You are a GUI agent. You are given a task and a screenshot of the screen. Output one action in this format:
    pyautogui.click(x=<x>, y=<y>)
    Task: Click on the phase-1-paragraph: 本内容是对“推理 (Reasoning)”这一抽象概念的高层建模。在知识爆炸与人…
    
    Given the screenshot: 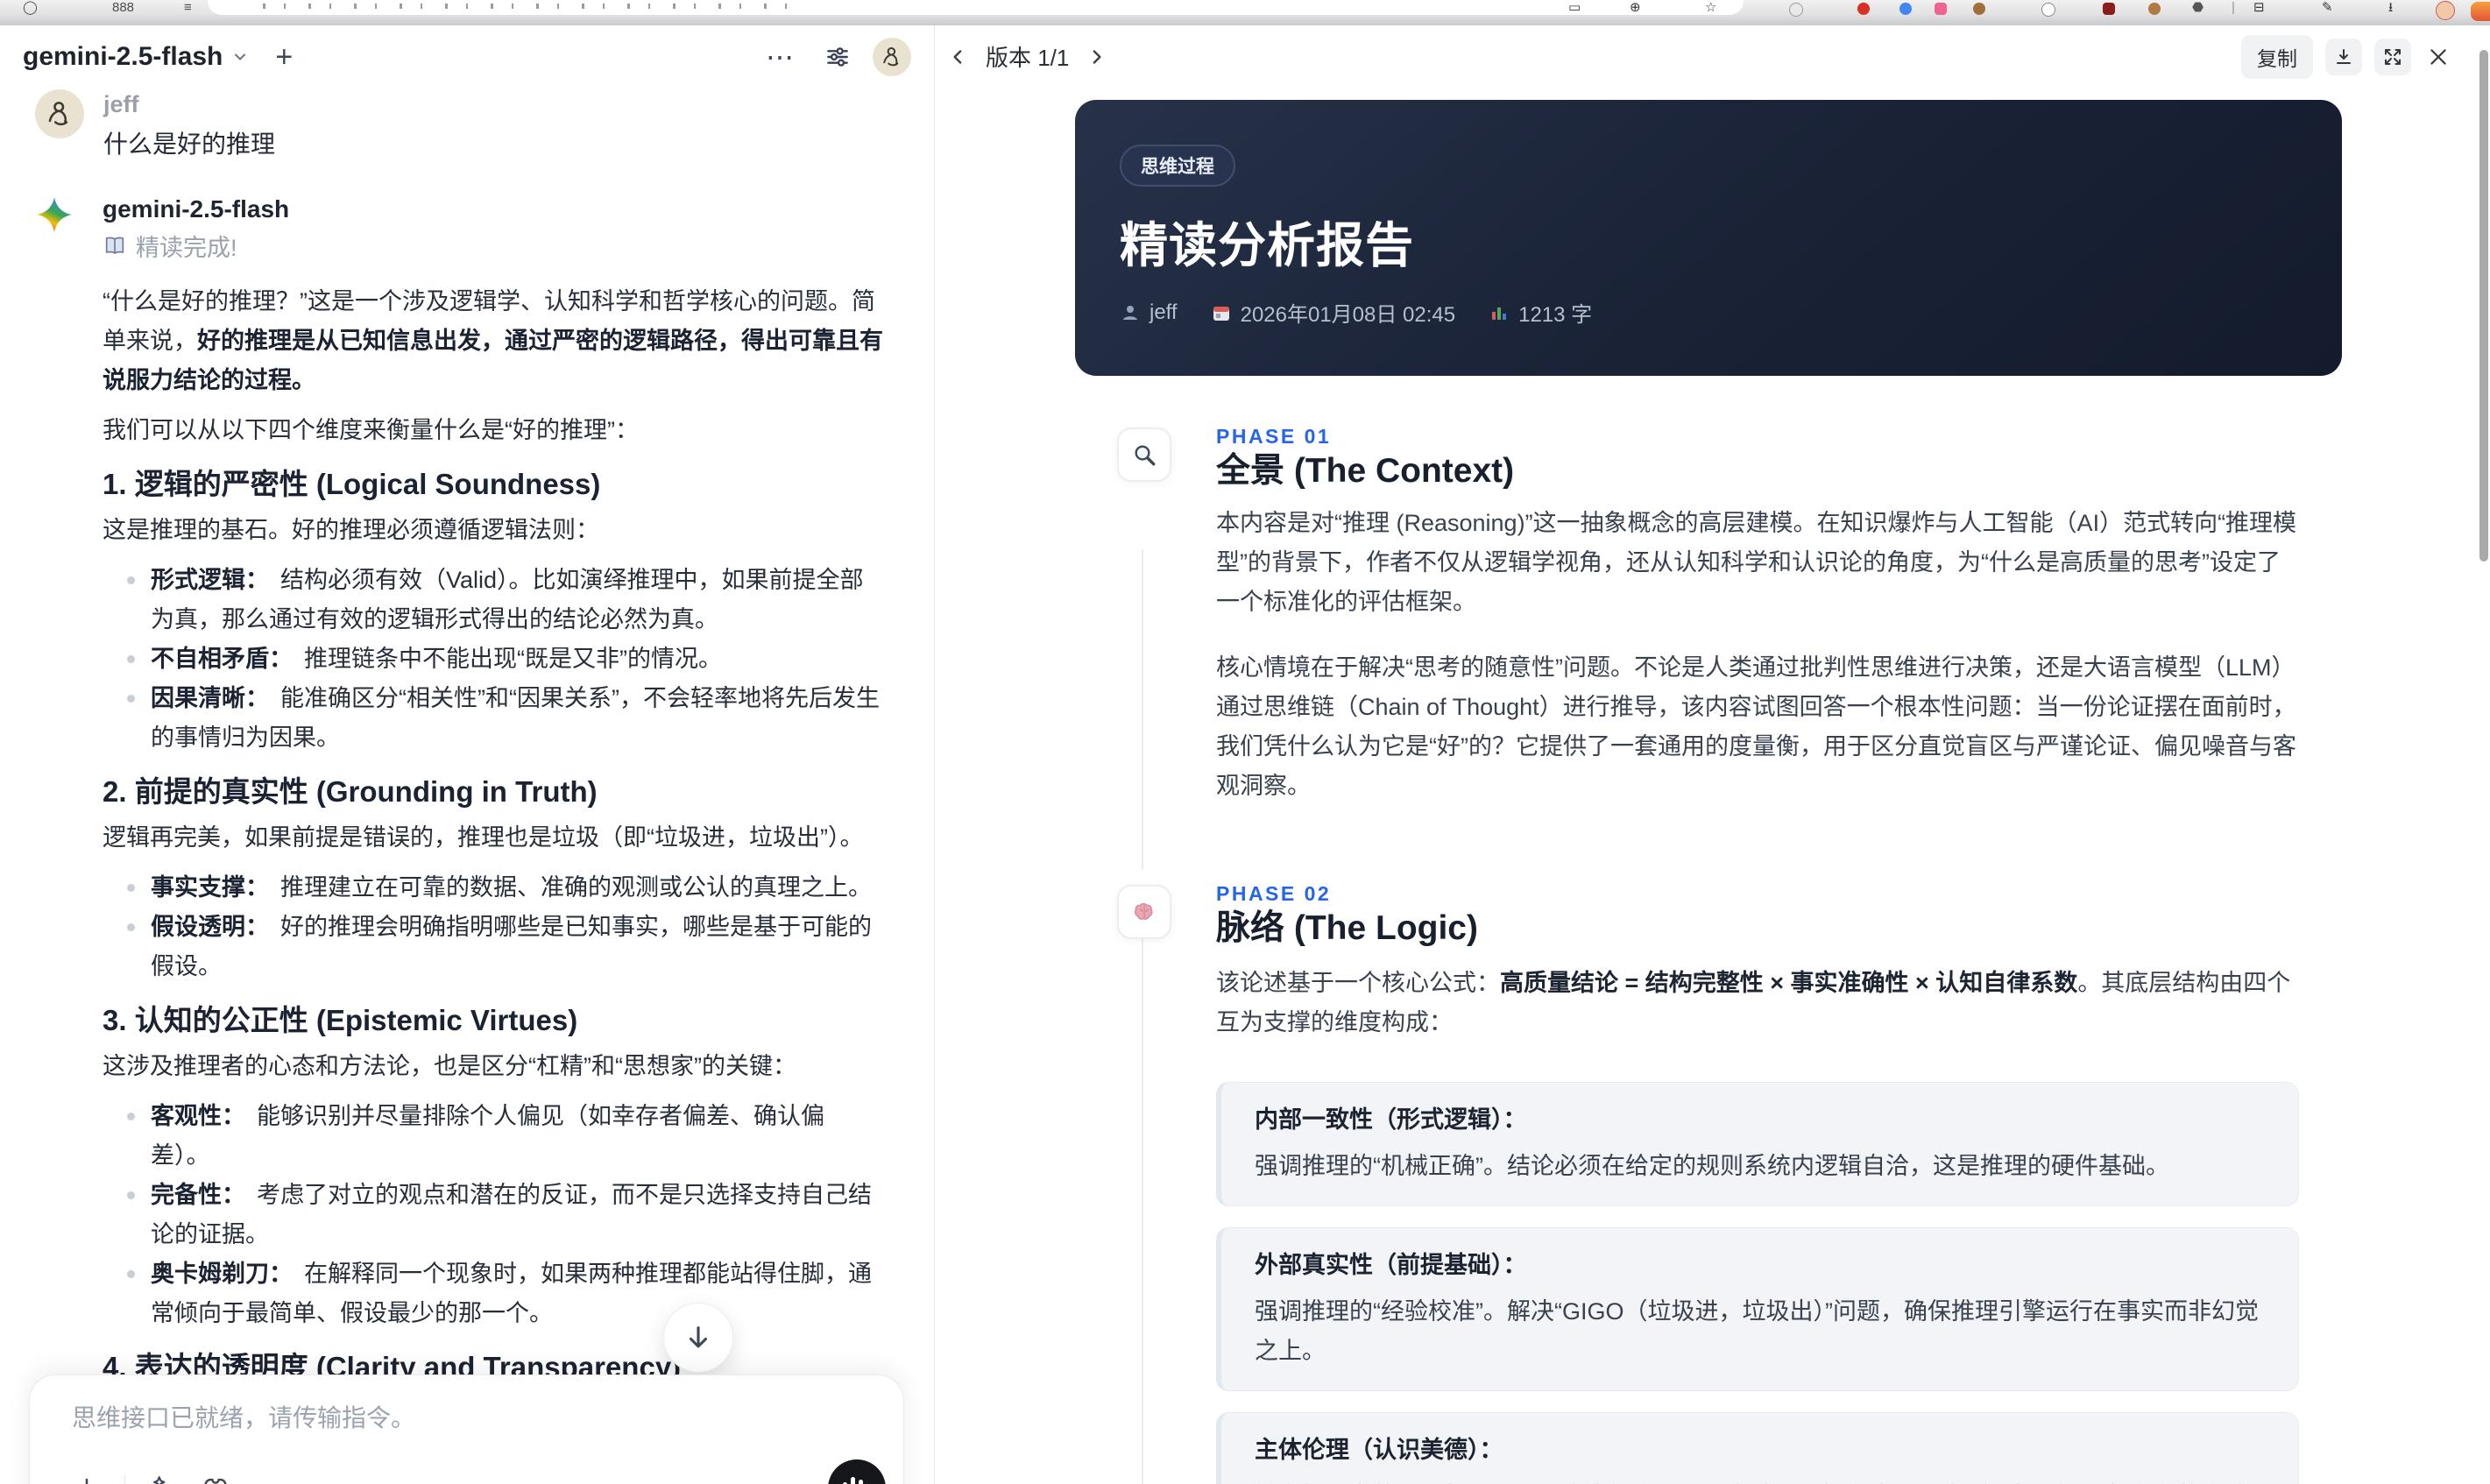 What is the action you would take?
    pyautogui.click(x=1756, y=562)
    